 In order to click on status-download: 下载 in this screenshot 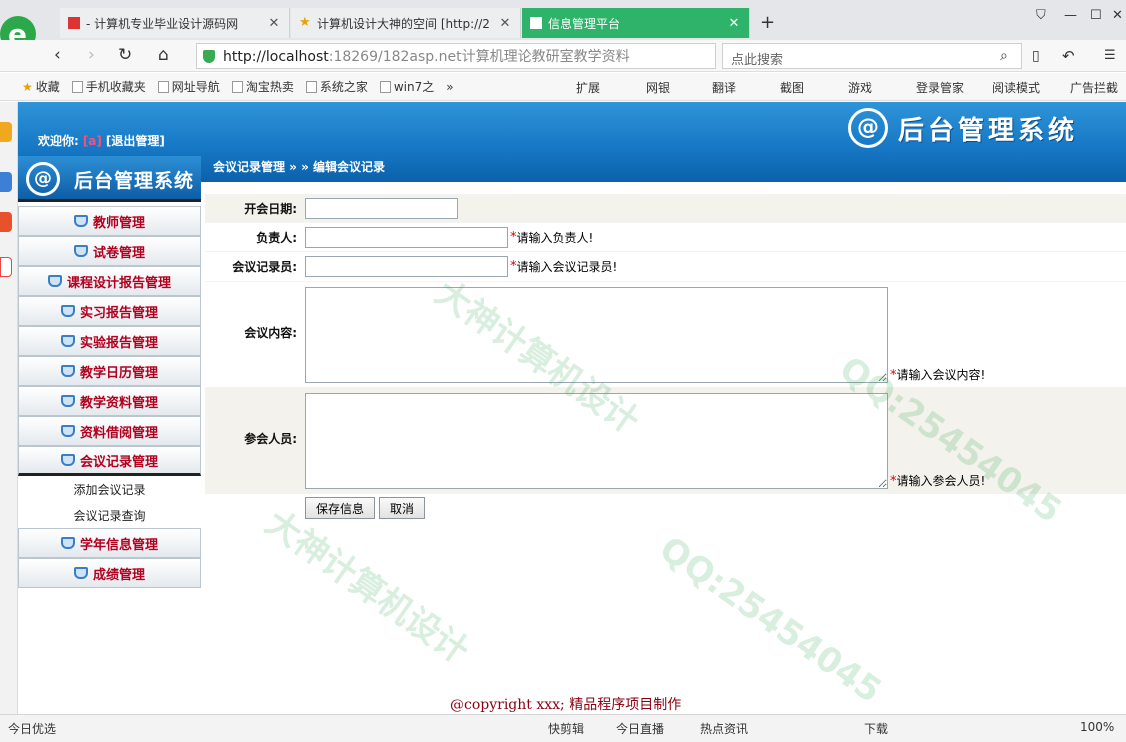, I will do `click(876, 728)`.